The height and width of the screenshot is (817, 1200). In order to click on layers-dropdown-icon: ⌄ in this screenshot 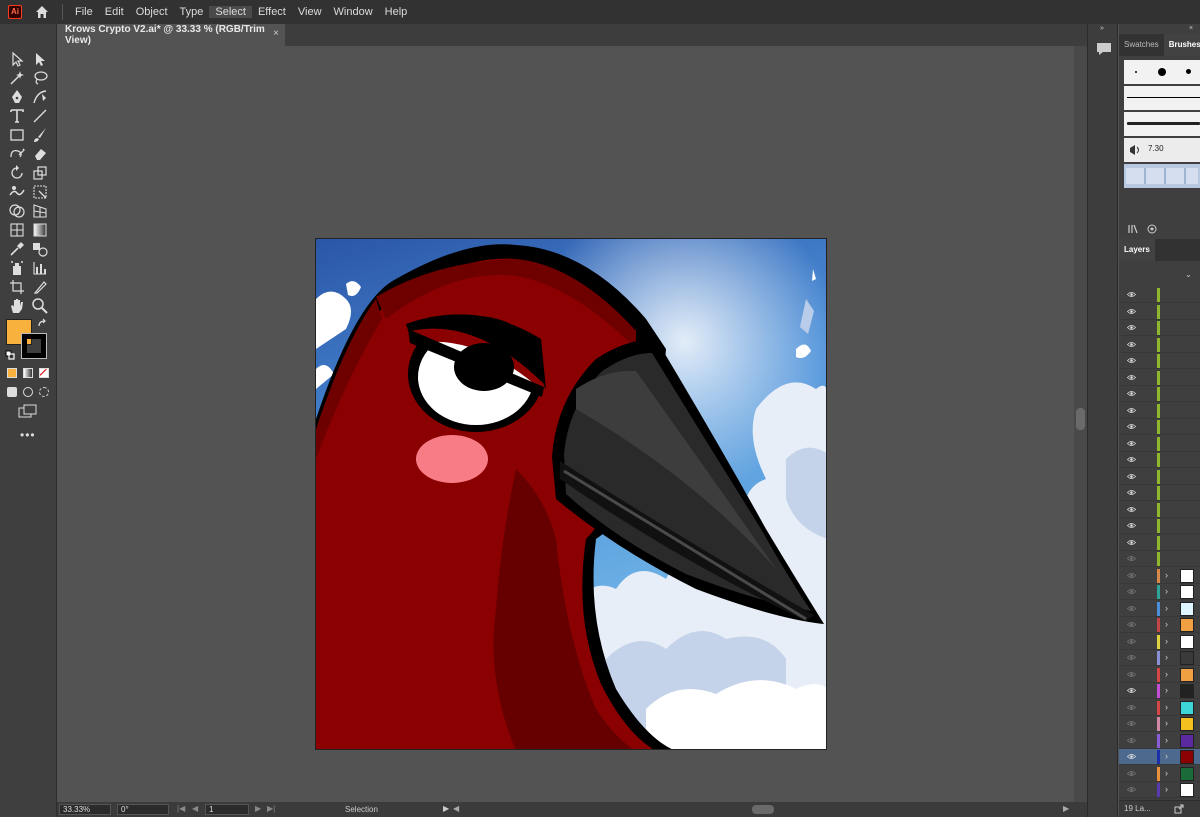, I will do `click(1188, 274)`.